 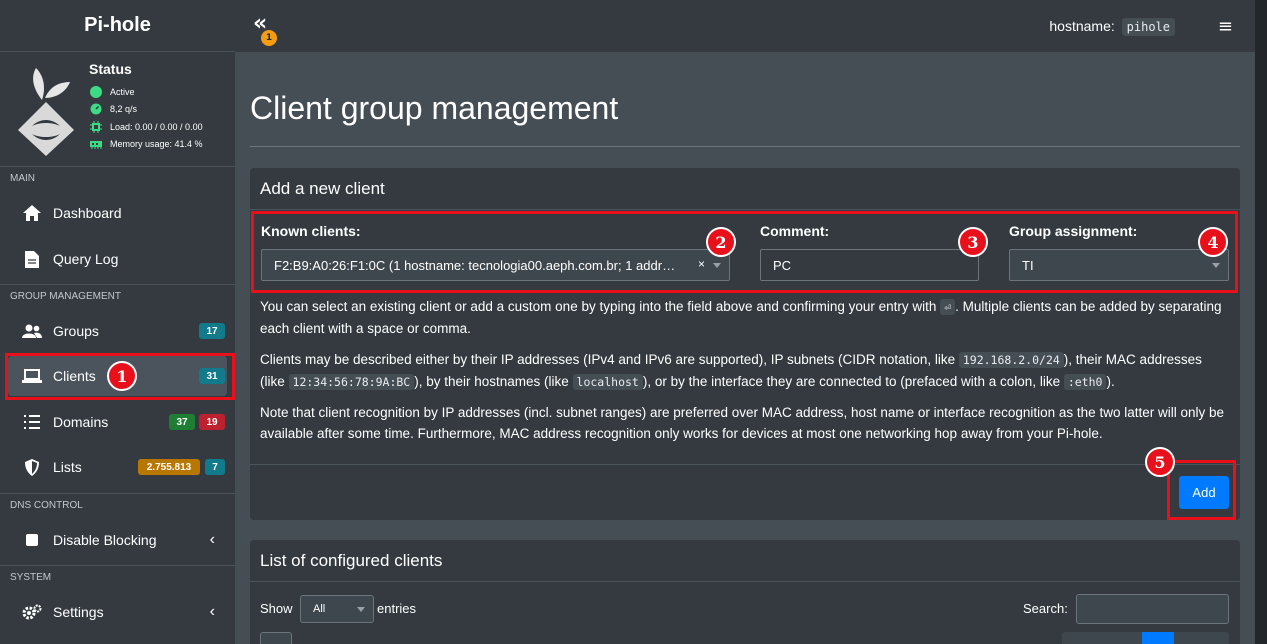 What do you see at coordinates (78, 612) in the screenshot?
I see `nav-settings-label: Settings` at bounding box center [78, 612].